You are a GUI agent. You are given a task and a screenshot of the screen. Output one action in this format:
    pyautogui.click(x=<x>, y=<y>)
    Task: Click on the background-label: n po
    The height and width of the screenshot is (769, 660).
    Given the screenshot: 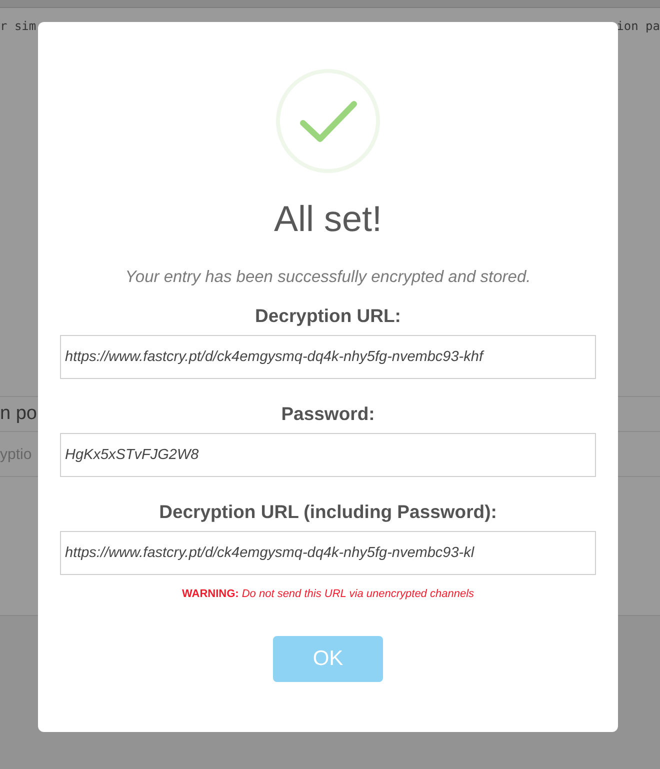 What is the action you would take?
    pyautogui.click(x=18, y=414)
    